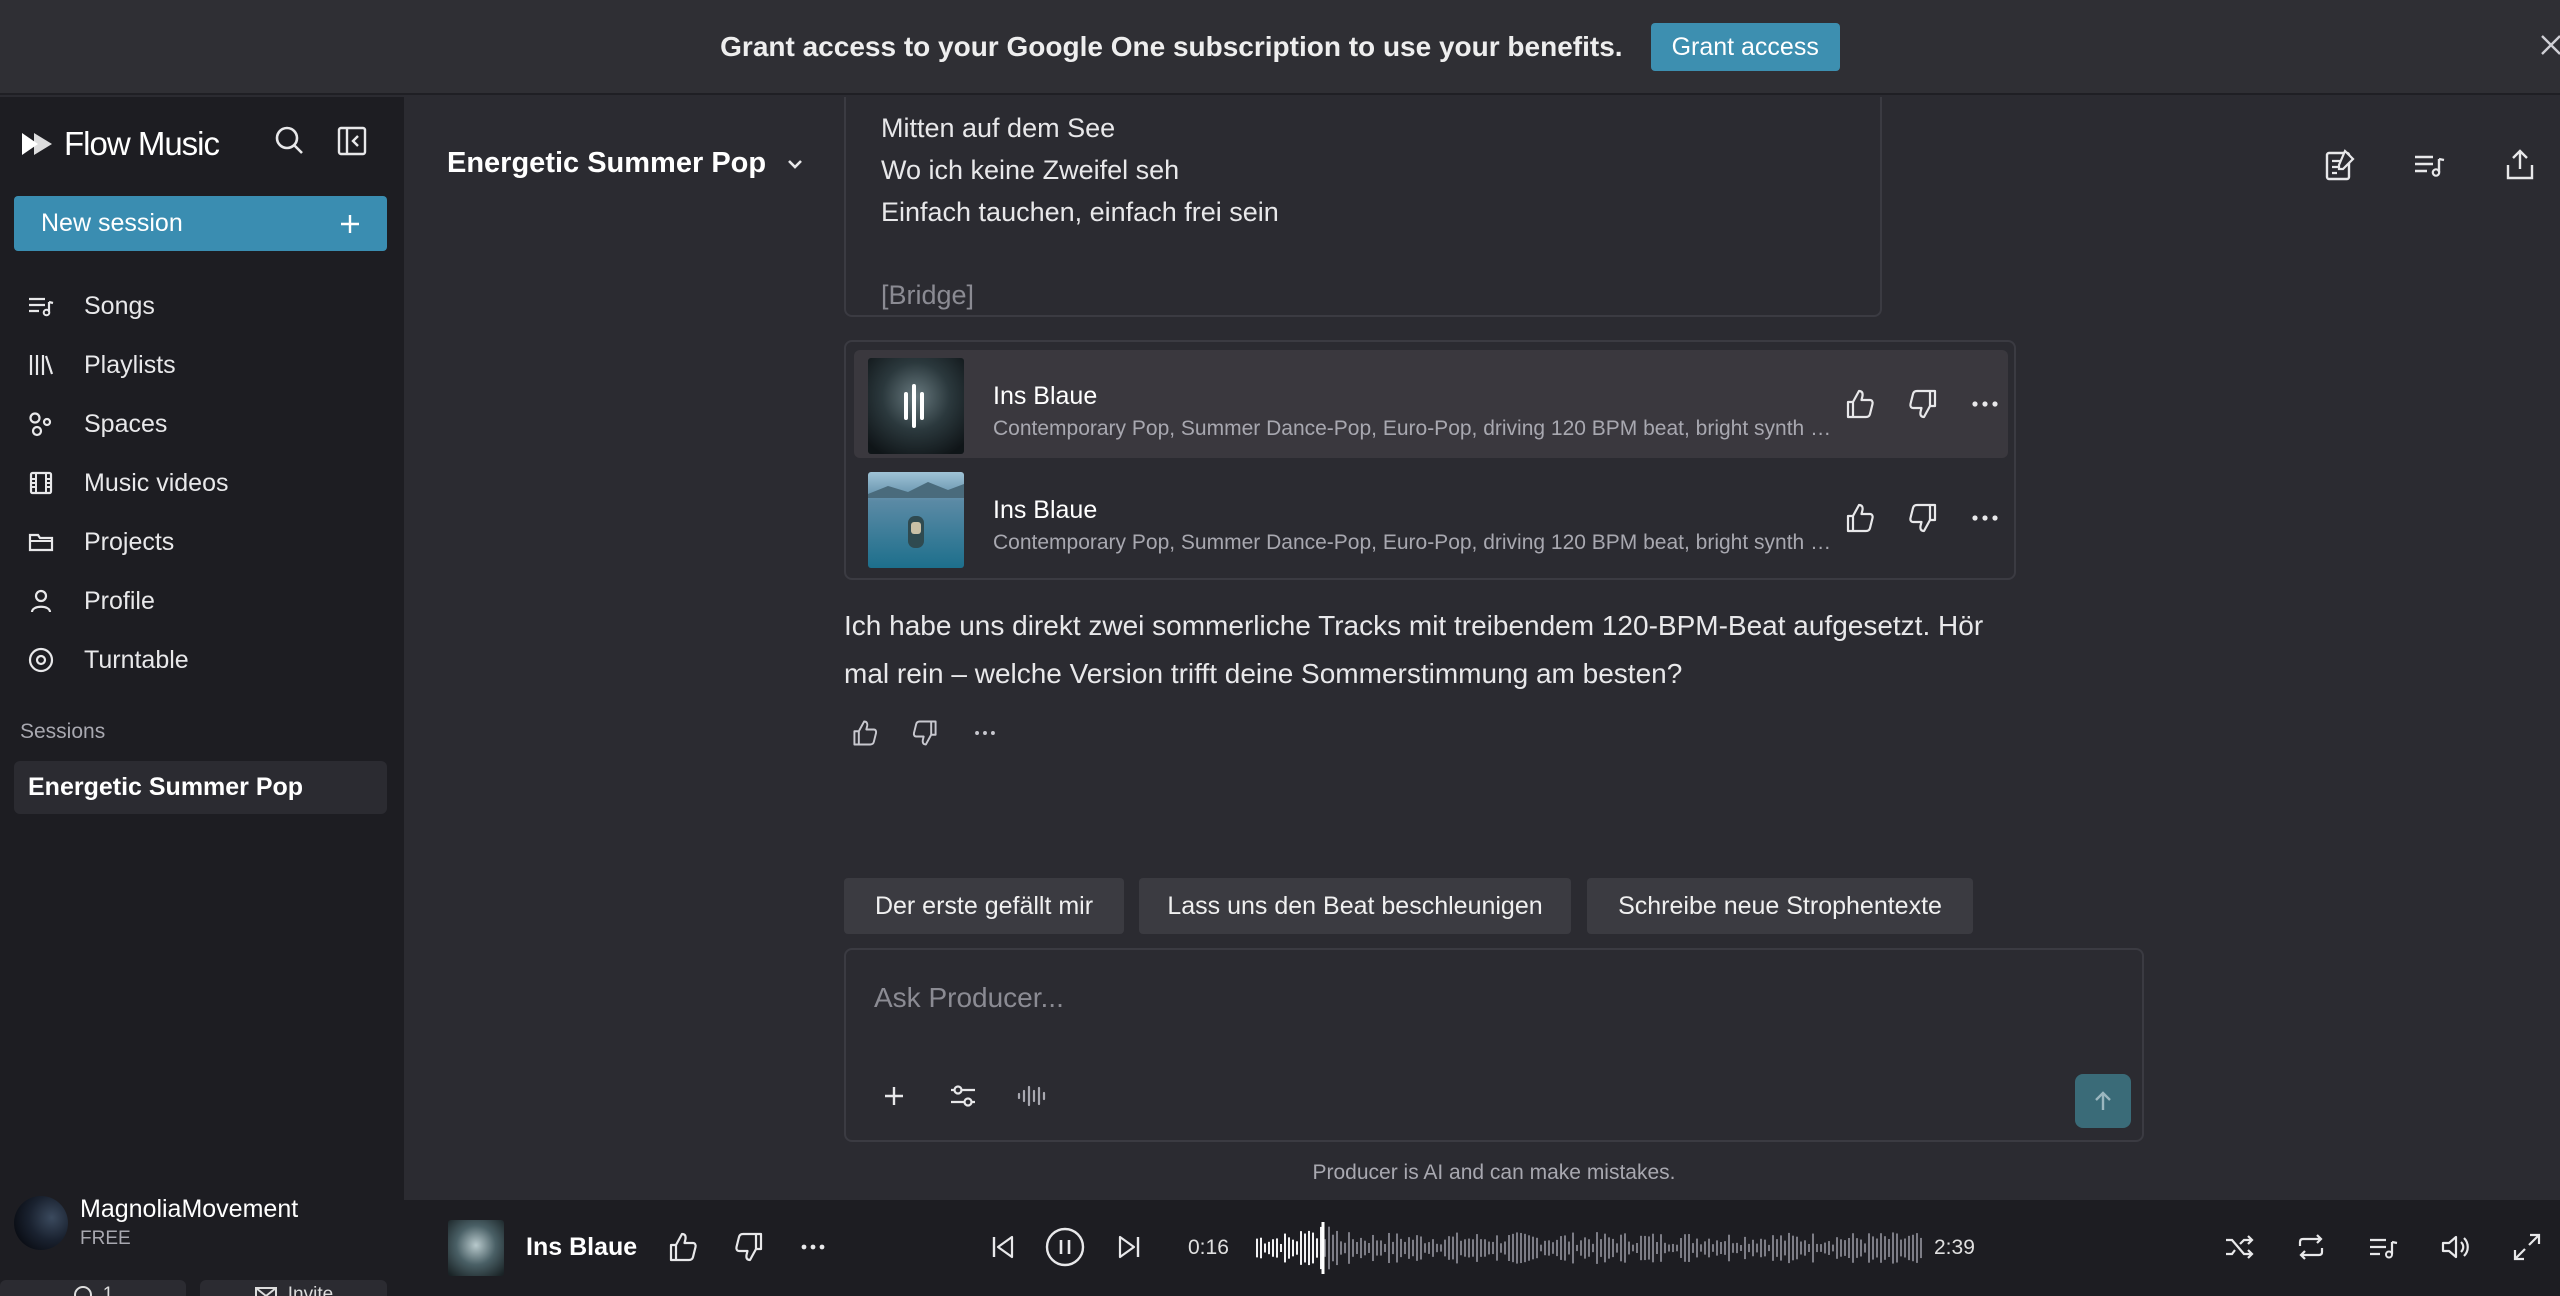 Image resolution: width=2560 pixels, height=1296 pixels. What do you see at coordinates (1591, 1248) in the screenshot?
I see `waveform-scrubber` at bounding box center [1591, 1248].